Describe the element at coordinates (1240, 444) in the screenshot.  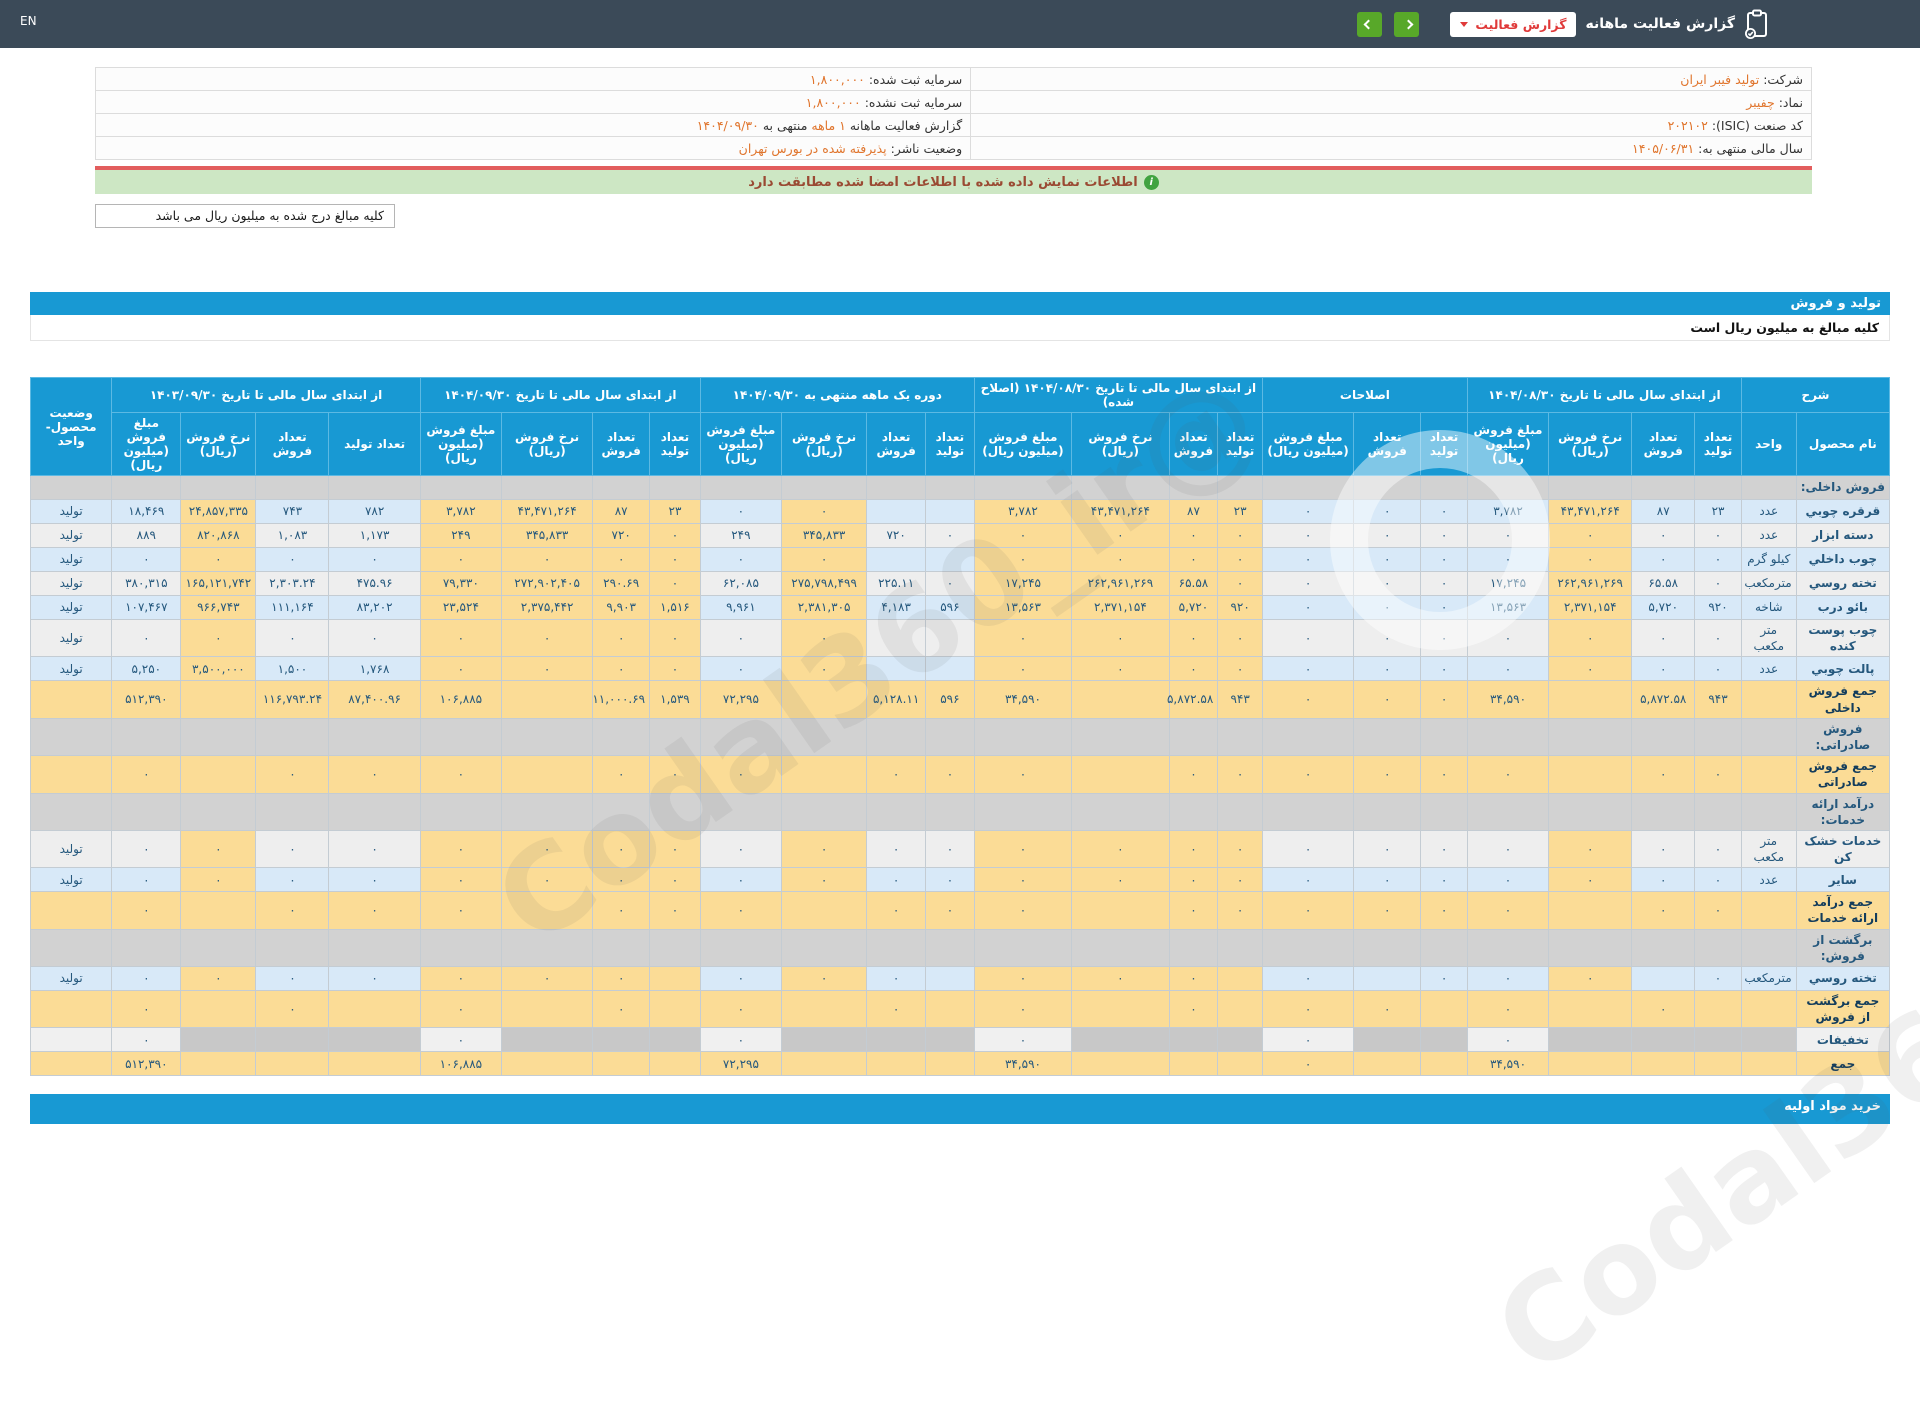
I see `column-header: تعداد تولید` at that location.